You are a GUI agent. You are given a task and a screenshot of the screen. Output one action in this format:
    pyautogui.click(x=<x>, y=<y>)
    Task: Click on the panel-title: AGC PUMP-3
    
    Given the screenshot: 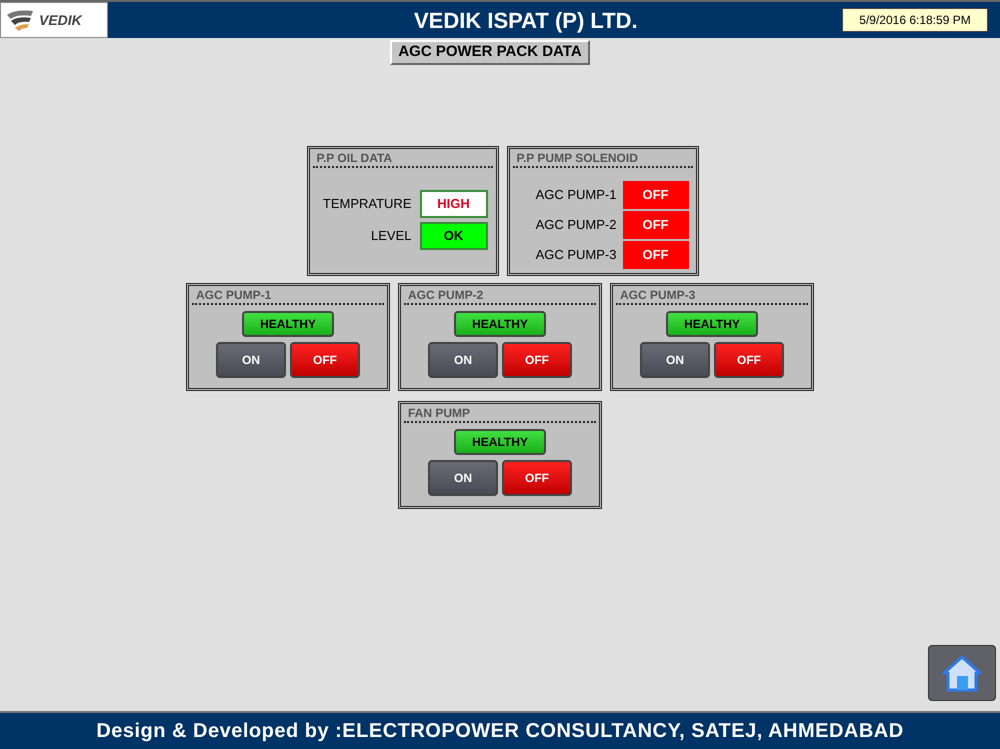 What is the action you would take?
    pyautogui.click(x=712, y=295)
    